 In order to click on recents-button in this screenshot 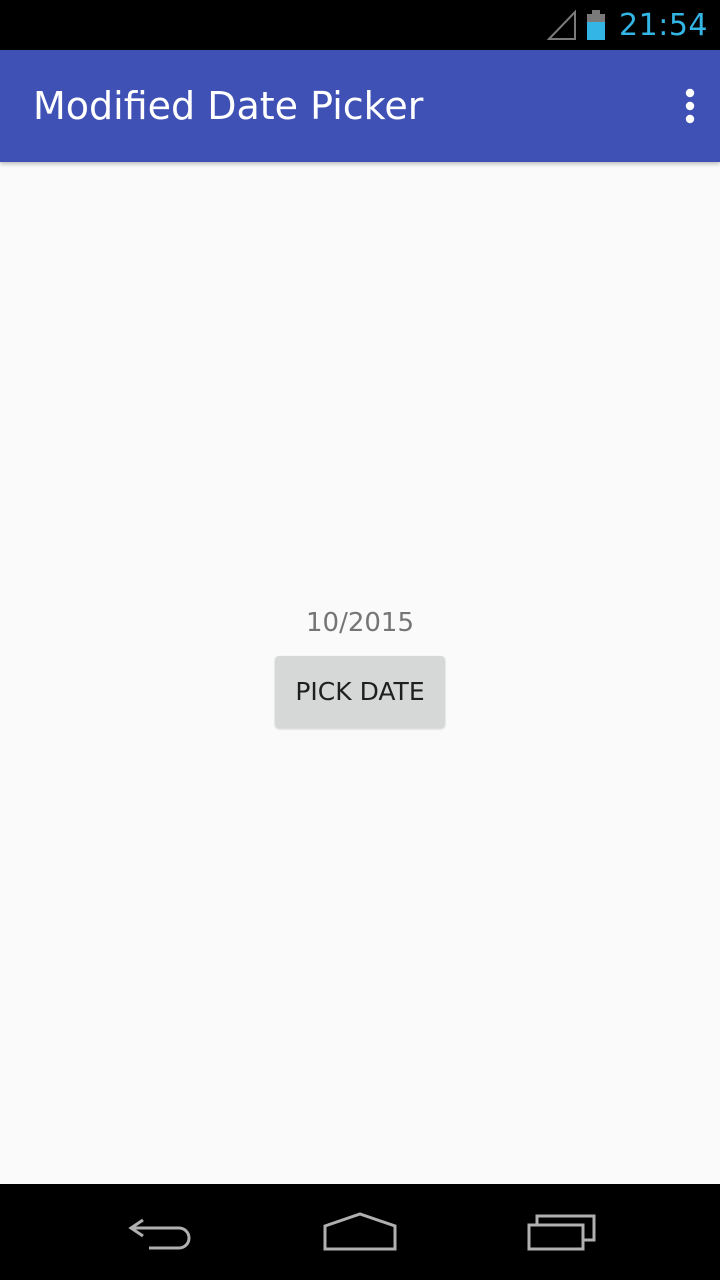, I will do `click(562, 1232)`.